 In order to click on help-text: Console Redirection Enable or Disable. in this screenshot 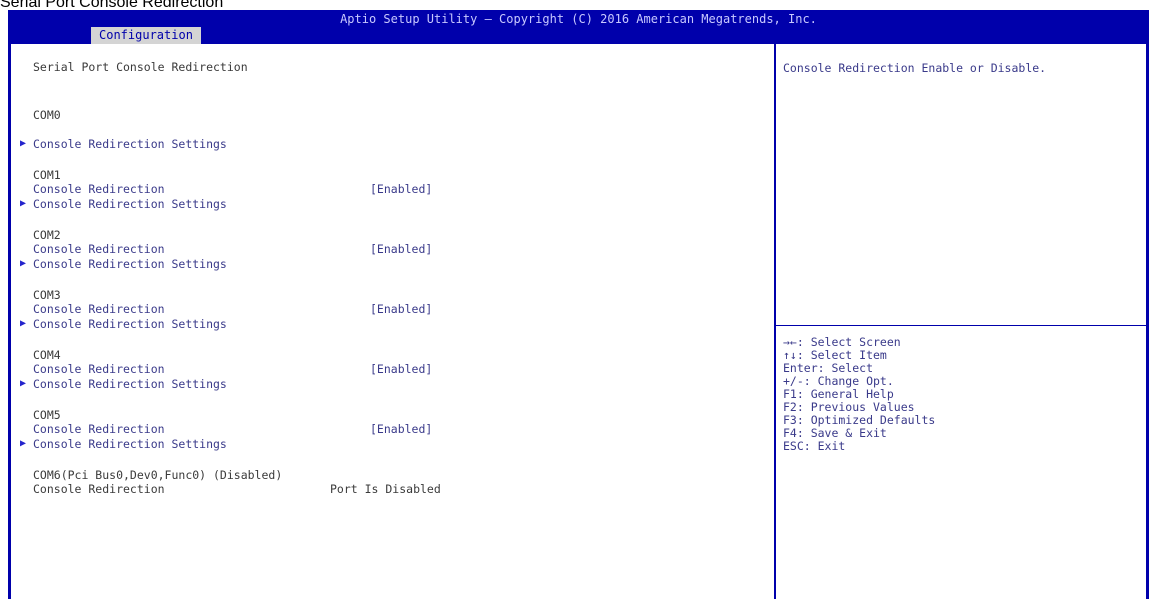, I will do `click(915, 68)`.